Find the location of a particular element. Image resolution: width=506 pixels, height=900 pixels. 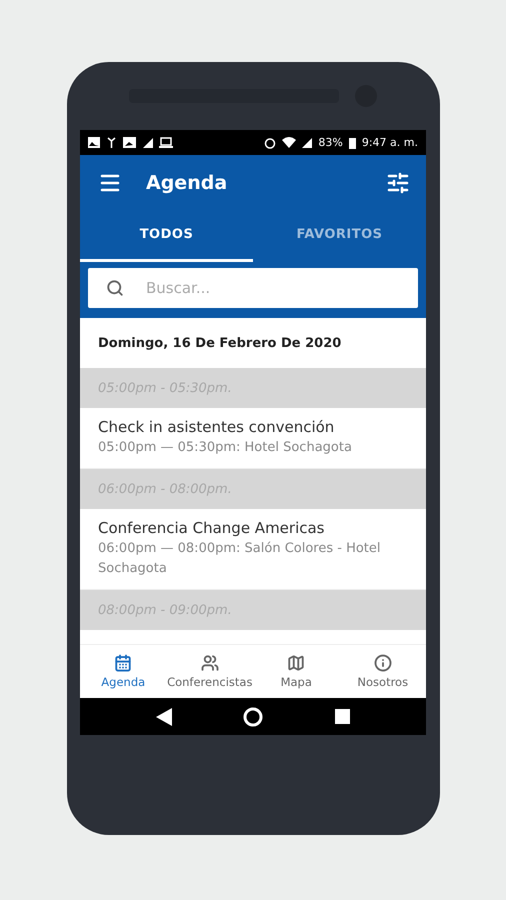

wifi-icon is located at coordinates (289, 142).